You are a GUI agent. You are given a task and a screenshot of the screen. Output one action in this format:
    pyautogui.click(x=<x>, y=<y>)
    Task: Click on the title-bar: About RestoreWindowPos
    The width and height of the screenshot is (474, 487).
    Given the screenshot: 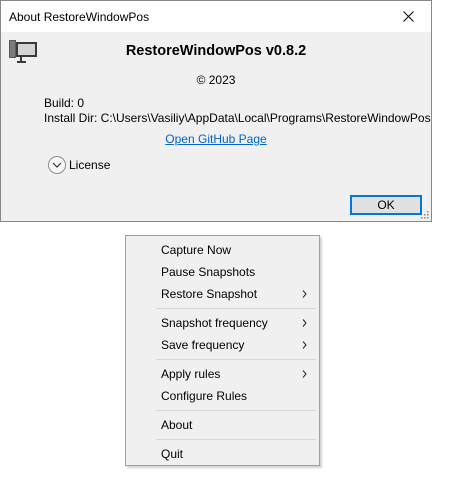 What is the action you would take?
    pyautogui.click(x=216, y=16)
    